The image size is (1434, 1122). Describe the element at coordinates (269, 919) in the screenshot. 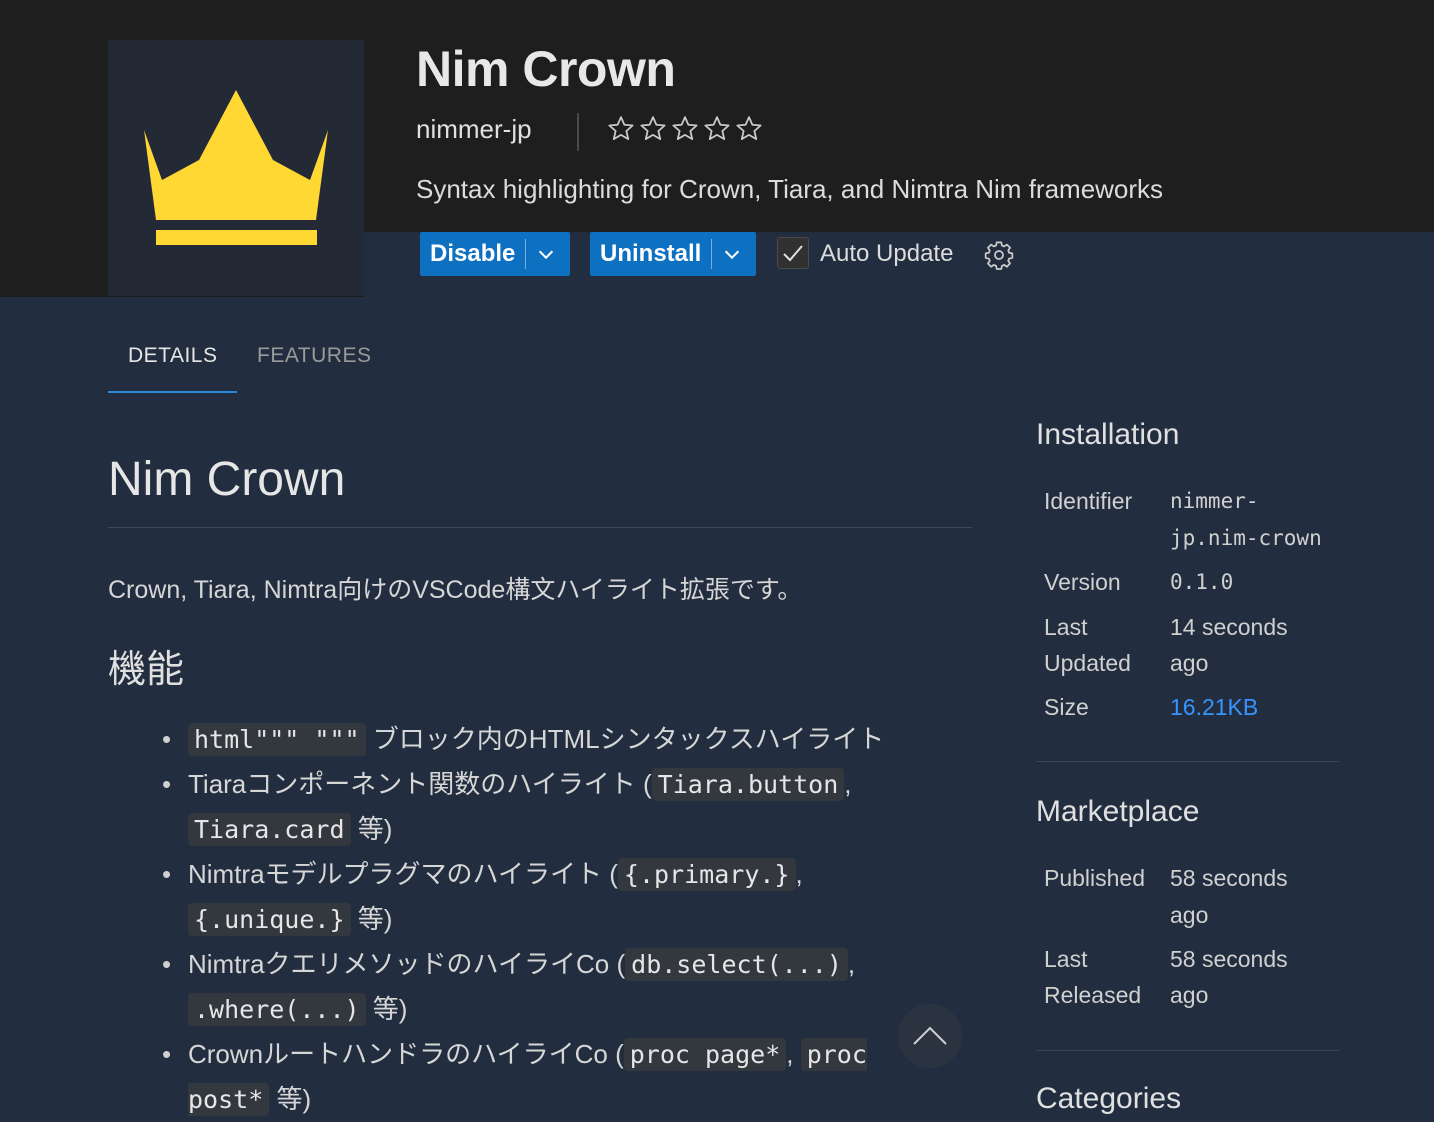

I see `code-snippet: {.unique.}` at that location.